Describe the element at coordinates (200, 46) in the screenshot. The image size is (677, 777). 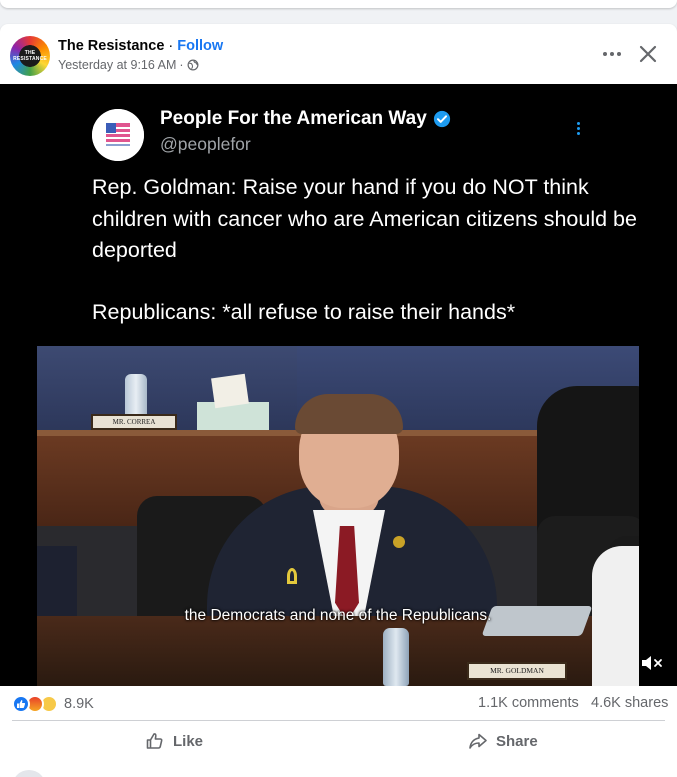
I see `follow-button: Follow` at that location.